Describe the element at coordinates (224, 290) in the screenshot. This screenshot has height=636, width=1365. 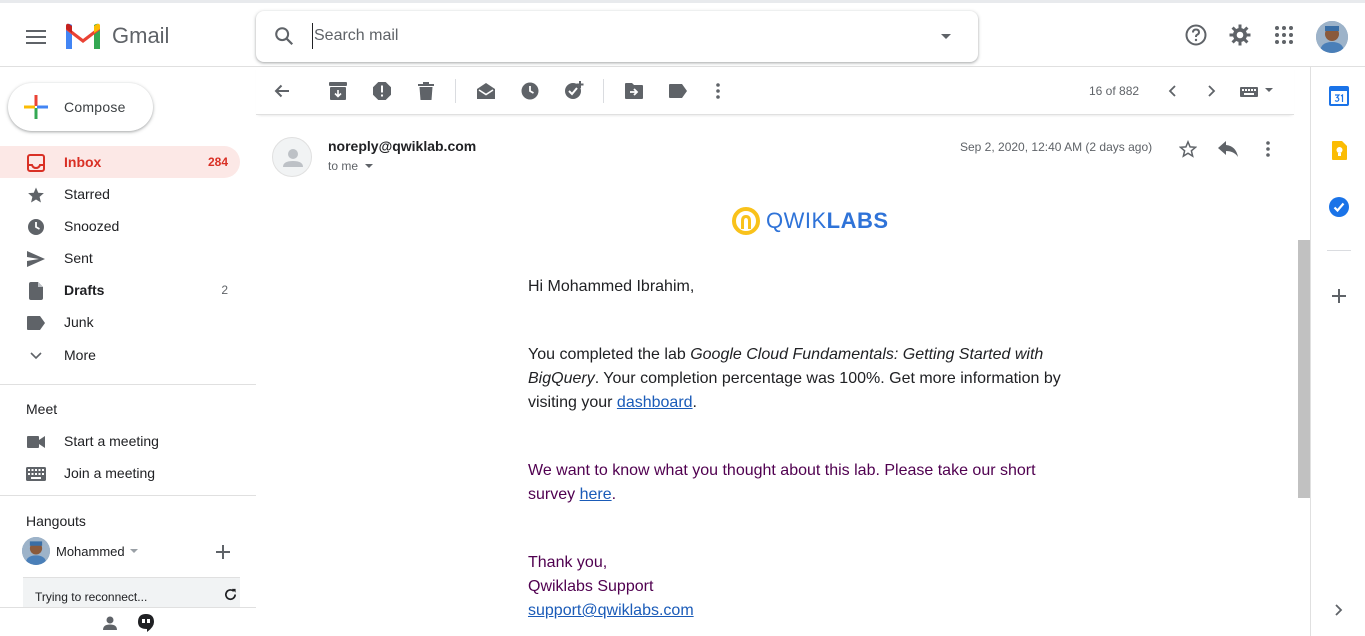
I see `draft-count: 2` at that location.